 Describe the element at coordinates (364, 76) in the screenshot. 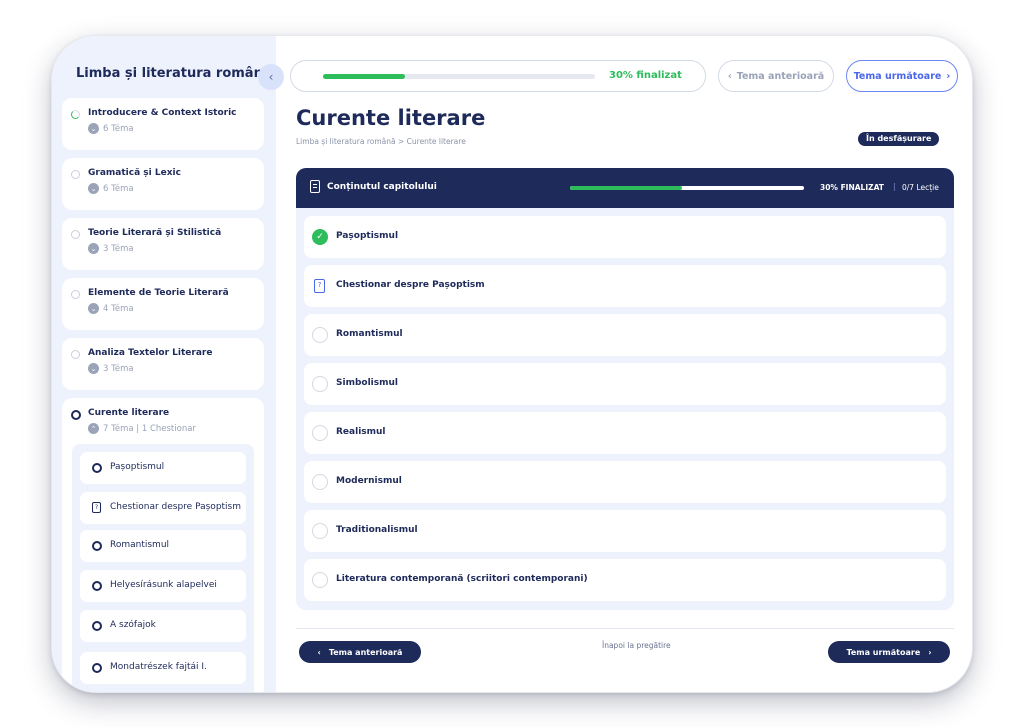

I see `progress-fill` at that location.